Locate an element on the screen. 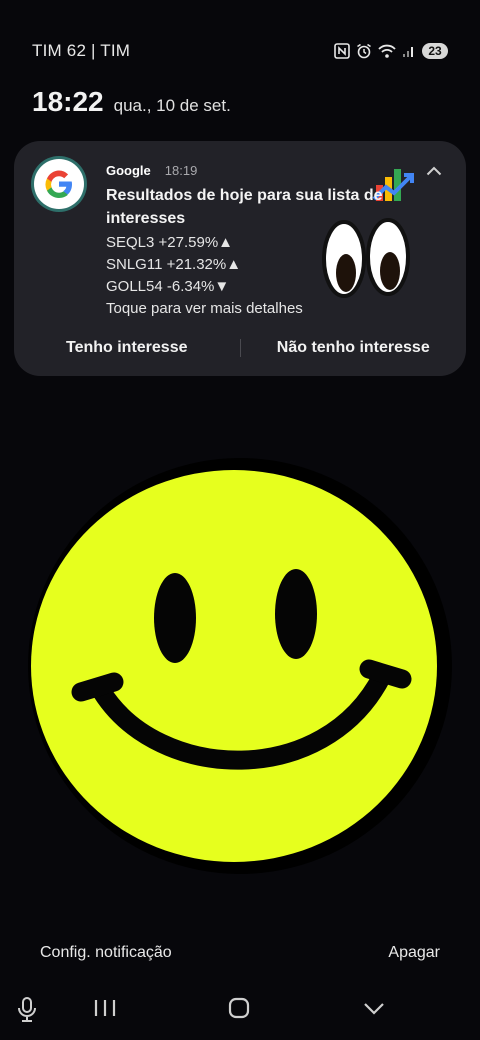 The height and width of the screenshot is (1040, 480). alarm-icon is located at coordinates (364, 51).